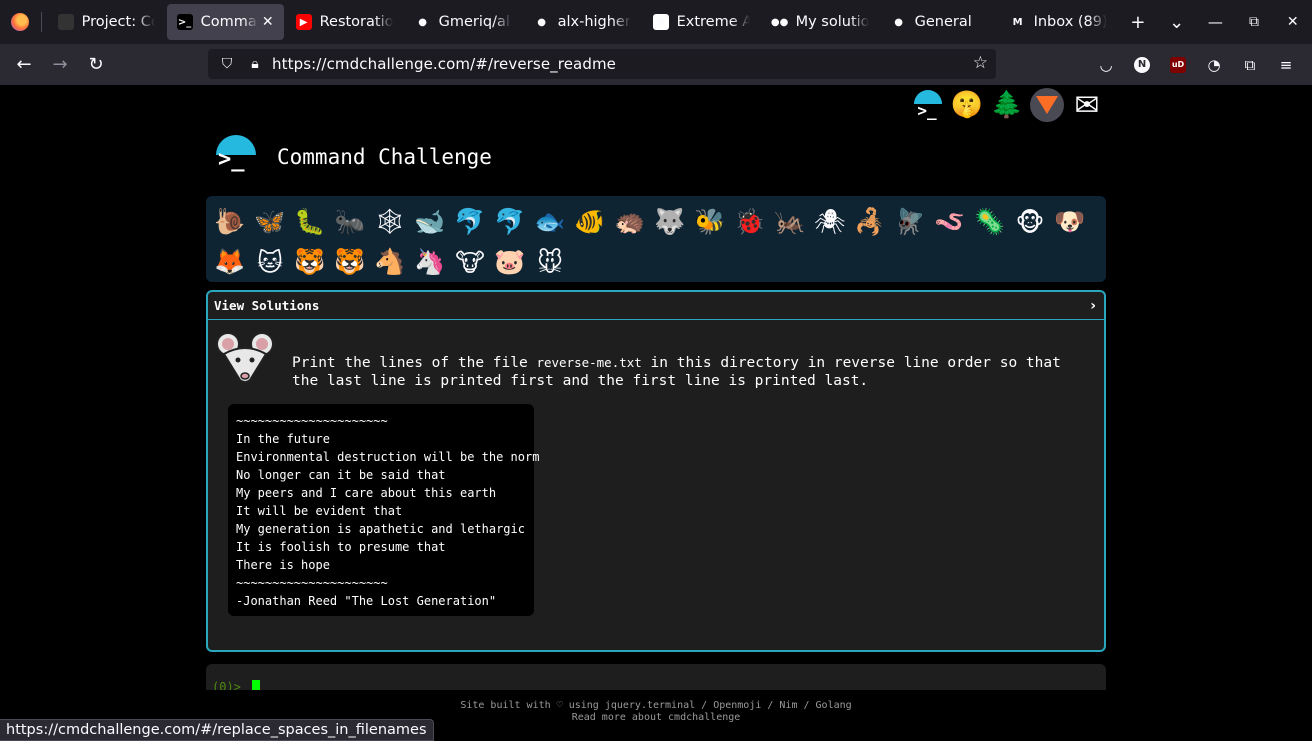 The image size is (1312, 741). What do you see at coordinates (701, 22) in the screenshot?
I see `browser-tab: ◼ Extreme Av` at bounding box center [701, 22].